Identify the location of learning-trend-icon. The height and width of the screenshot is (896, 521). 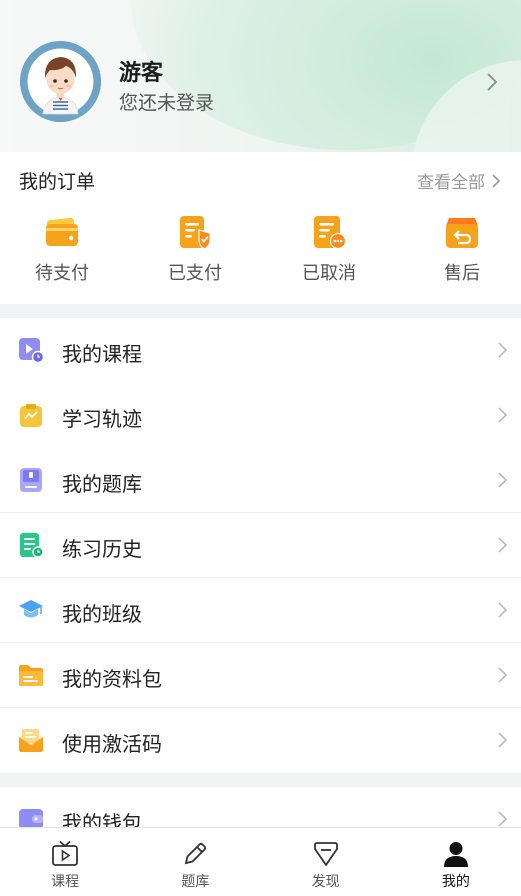
(31, 415).